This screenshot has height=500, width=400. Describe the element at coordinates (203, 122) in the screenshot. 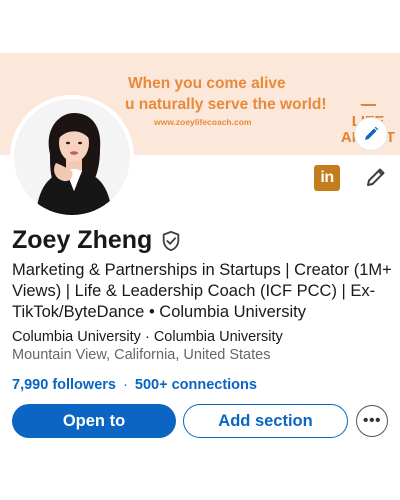

I see `banner-url: www.zoeylifecoach.com` at that location.